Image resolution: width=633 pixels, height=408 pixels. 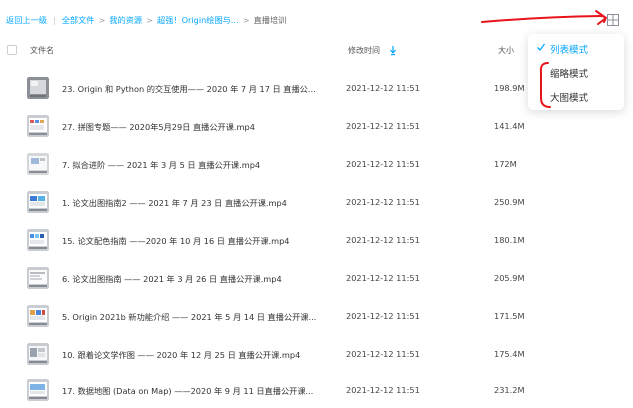 I want to click on file-size: 231.2M, so click(x=509, y=390).